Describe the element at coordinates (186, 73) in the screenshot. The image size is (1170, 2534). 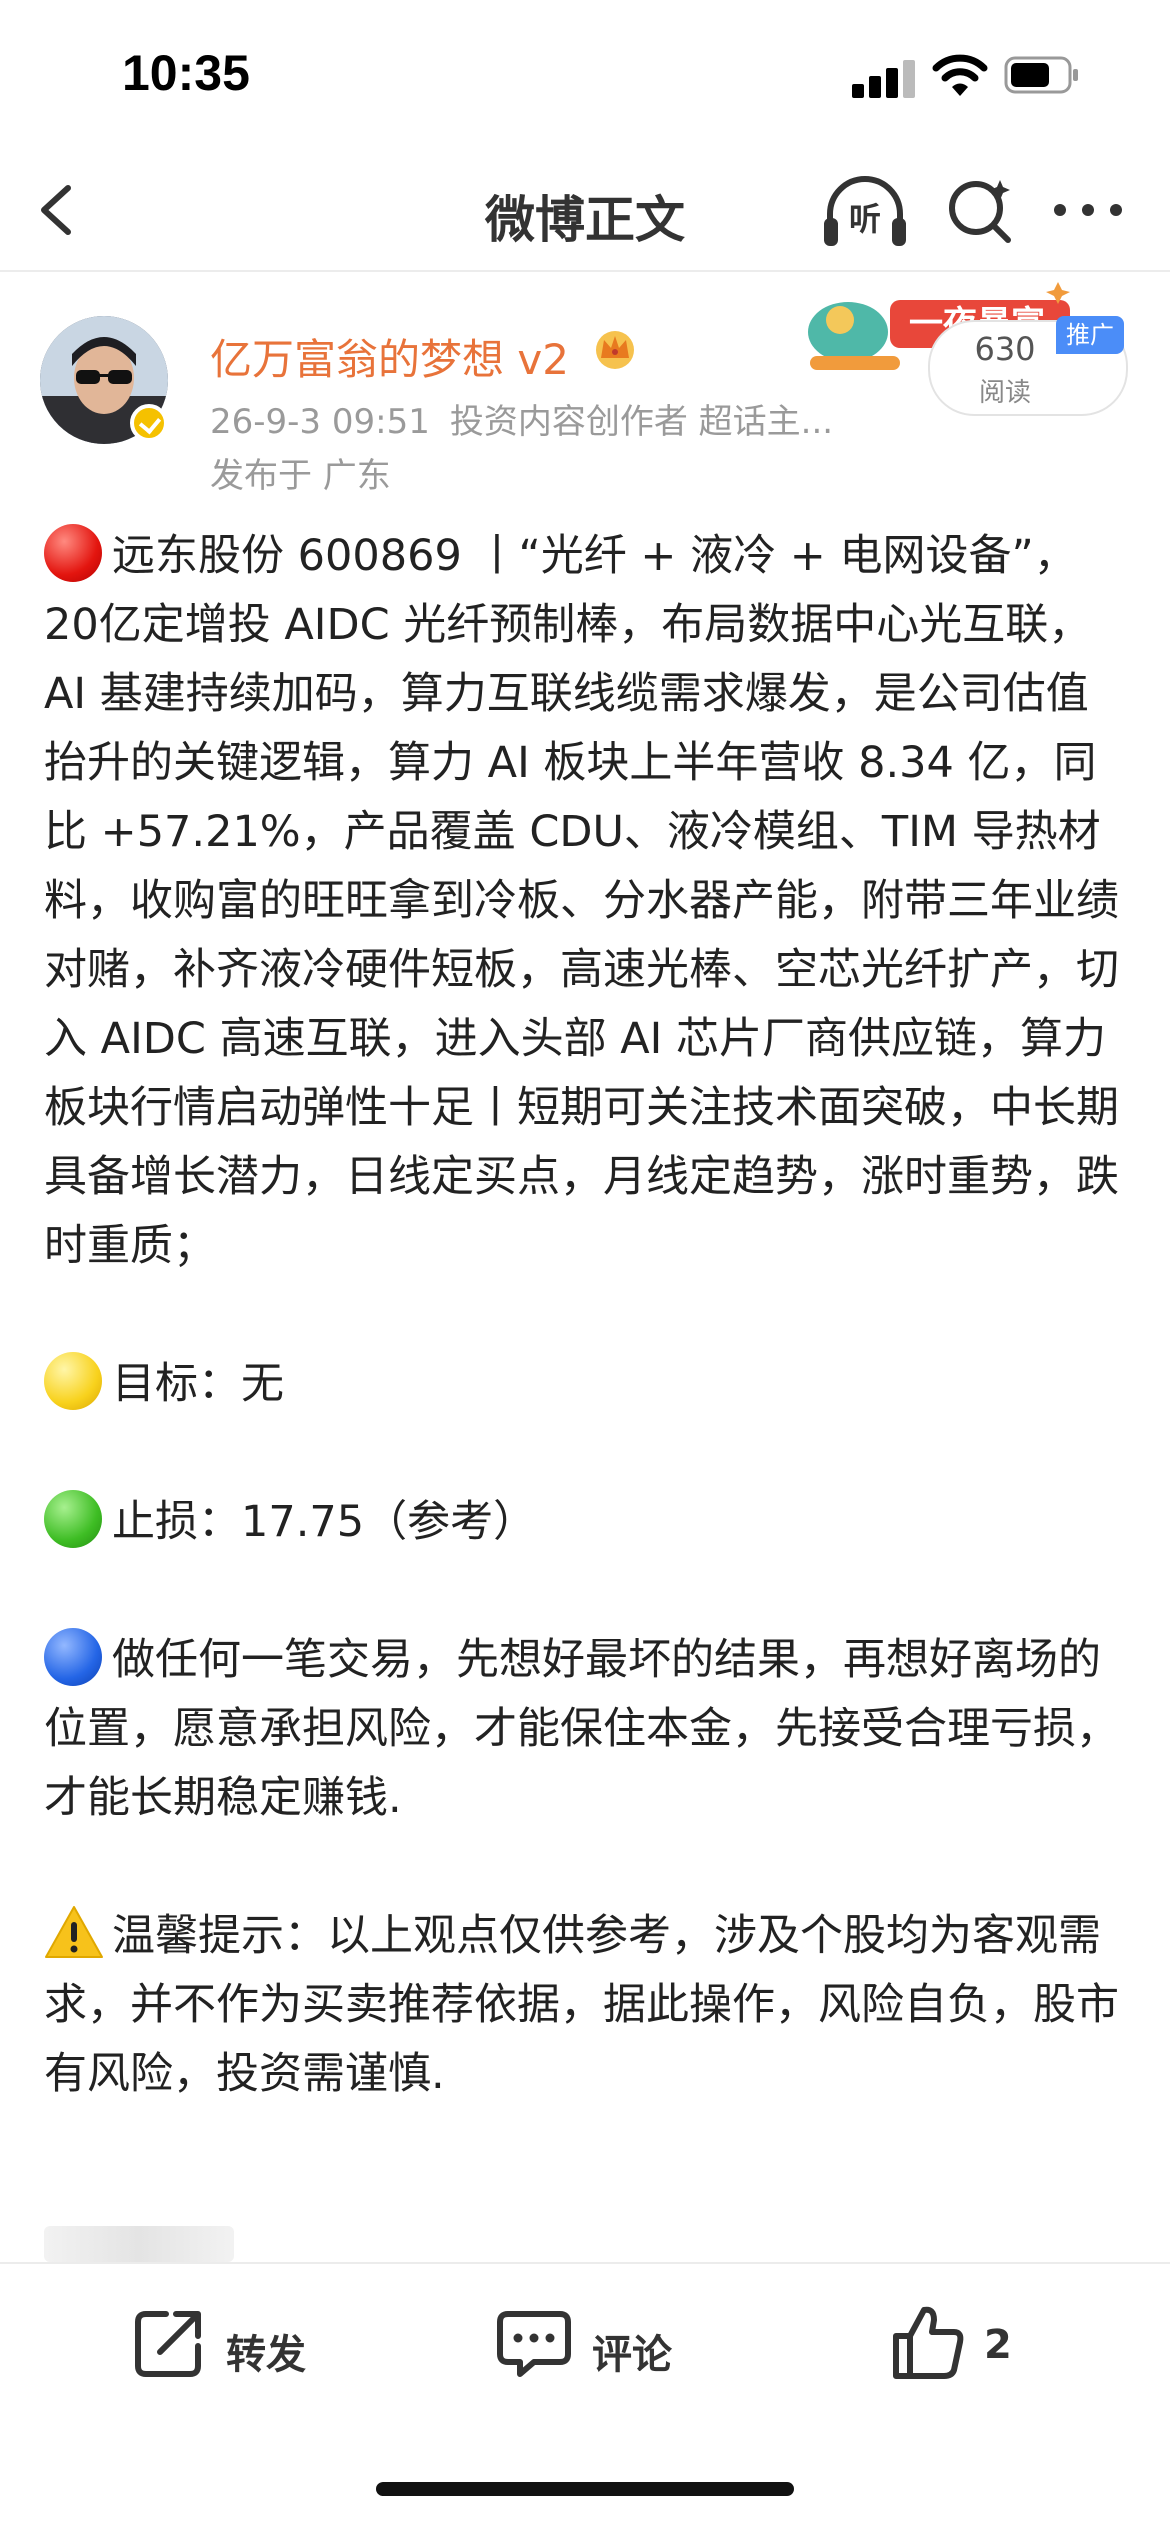
I see `status-time: 10:35` at that location.